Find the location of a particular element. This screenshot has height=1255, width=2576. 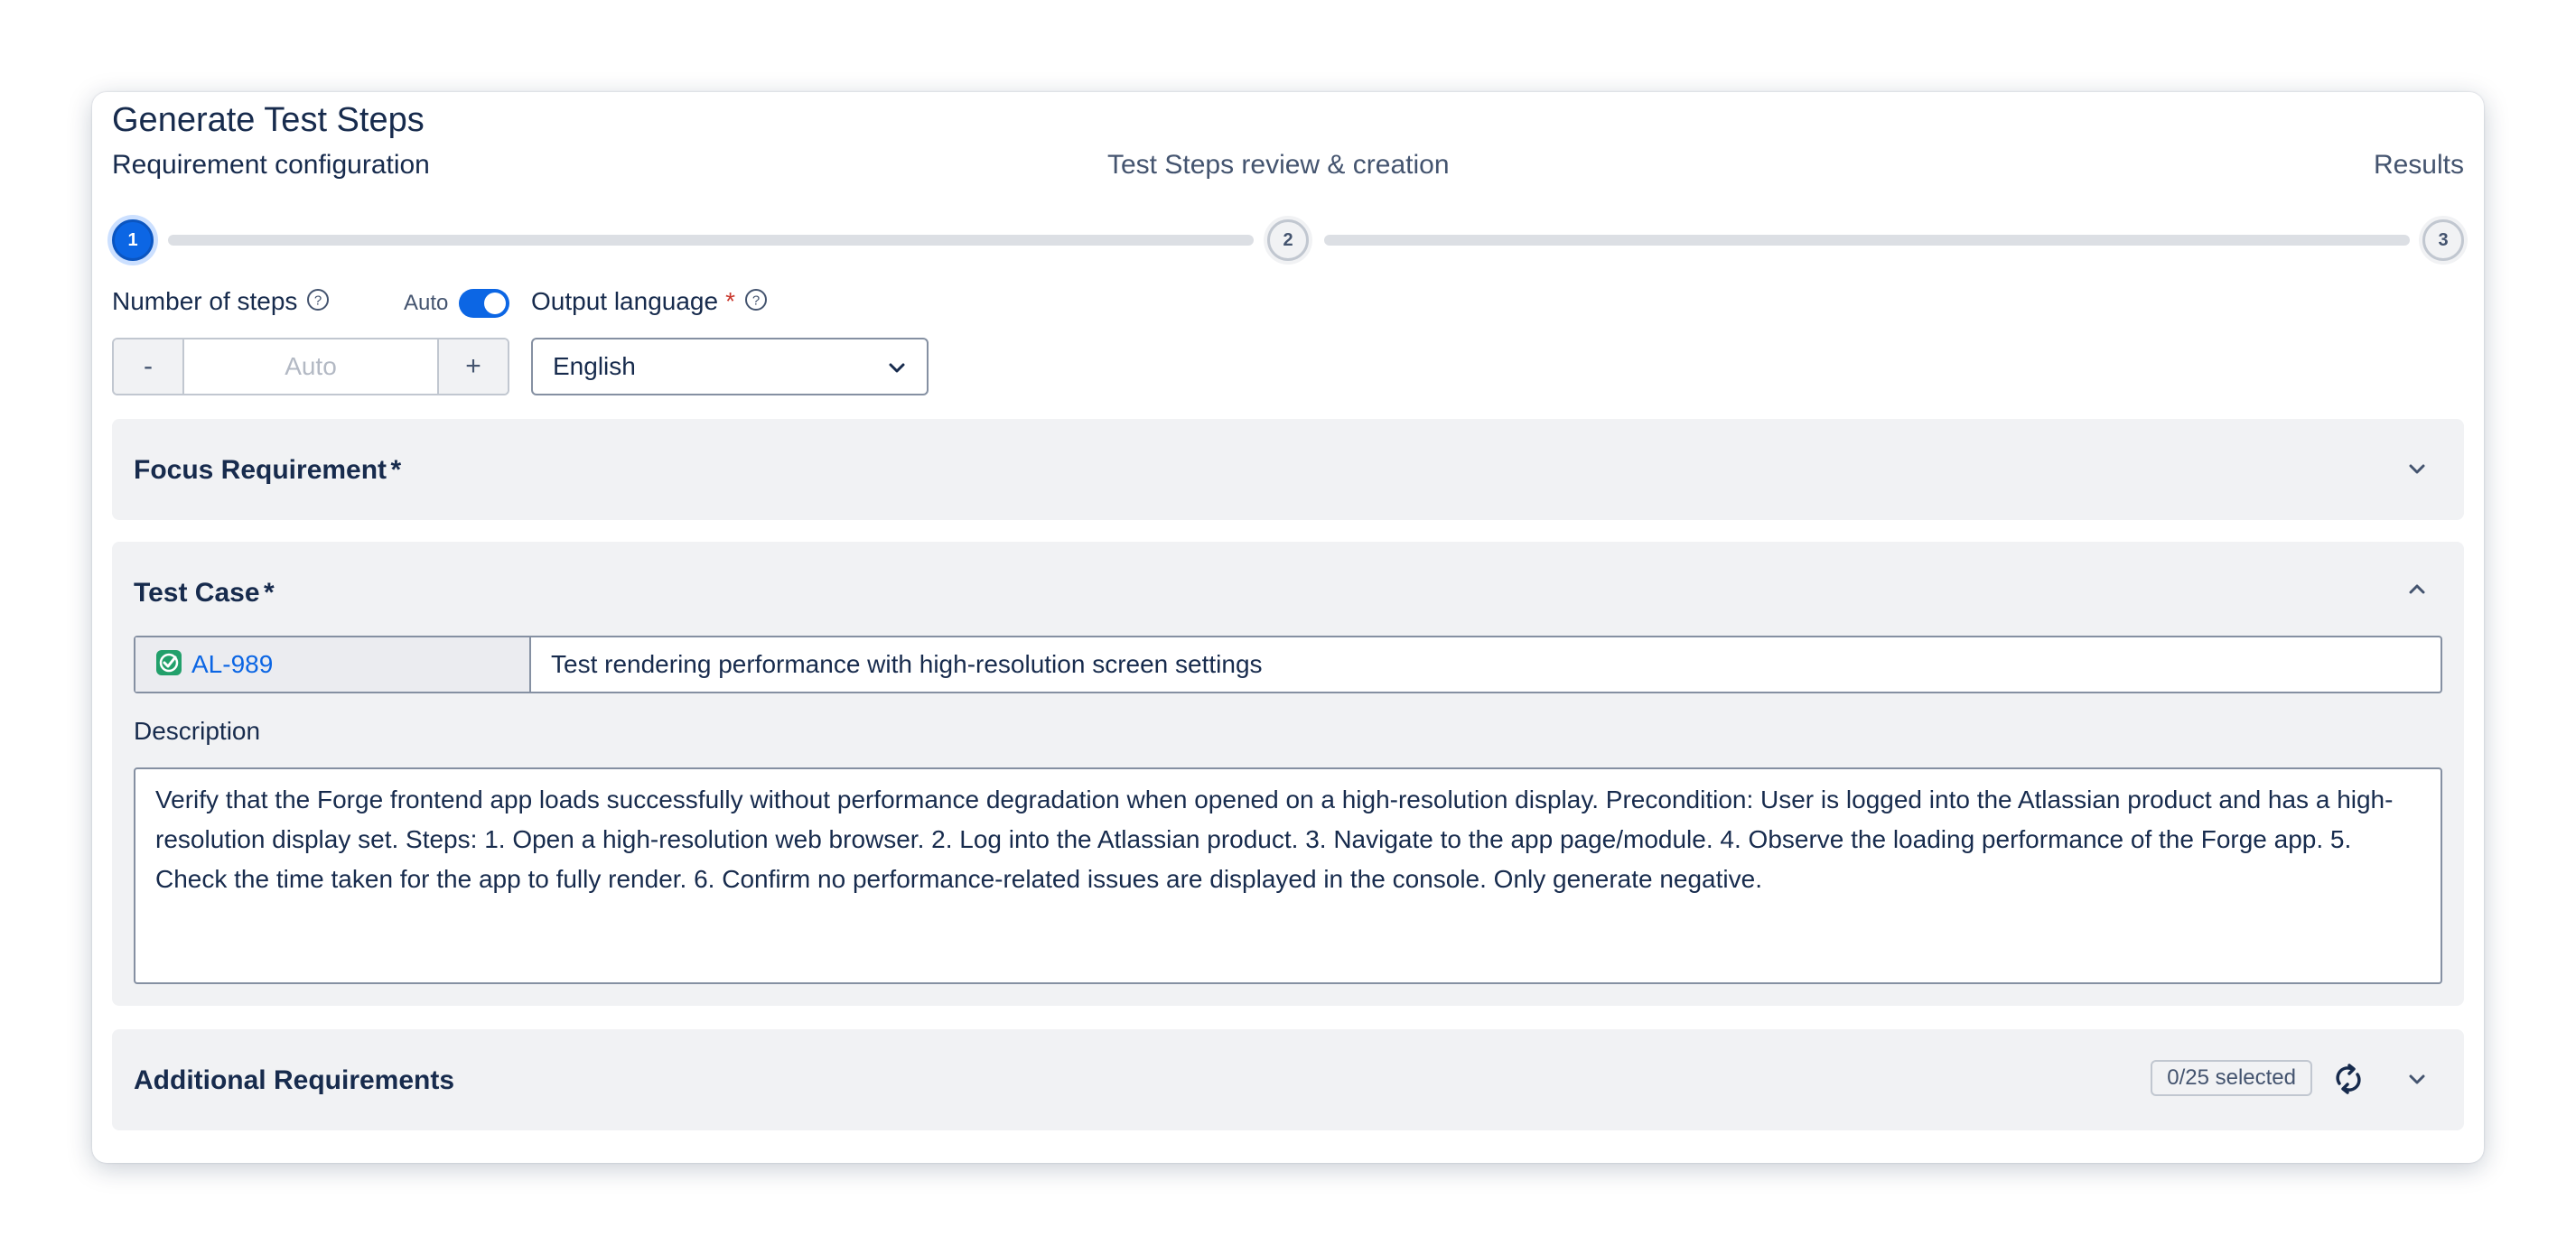

additional-requirements-title: Additional Requirements is located at coordinates (294, 1080).